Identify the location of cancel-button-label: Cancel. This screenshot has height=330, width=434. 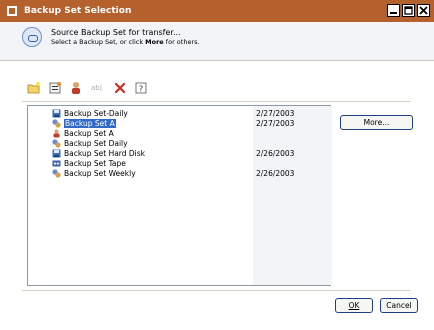
(399, 305).